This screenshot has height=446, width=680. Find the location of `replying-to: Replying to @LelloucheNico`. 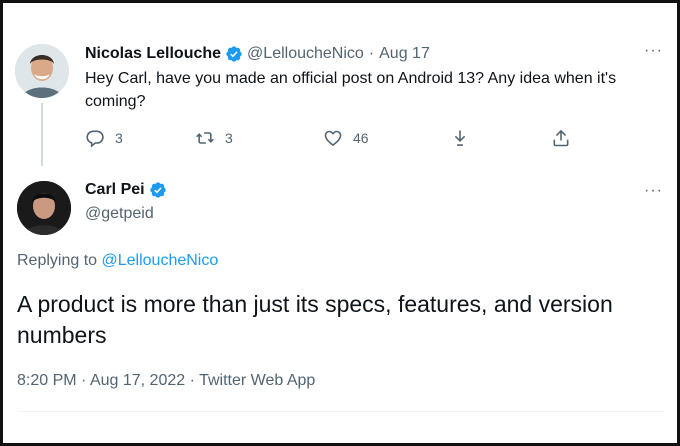

replying-to: Replying to @LelloucheNico is located at coordinates (117, 261).